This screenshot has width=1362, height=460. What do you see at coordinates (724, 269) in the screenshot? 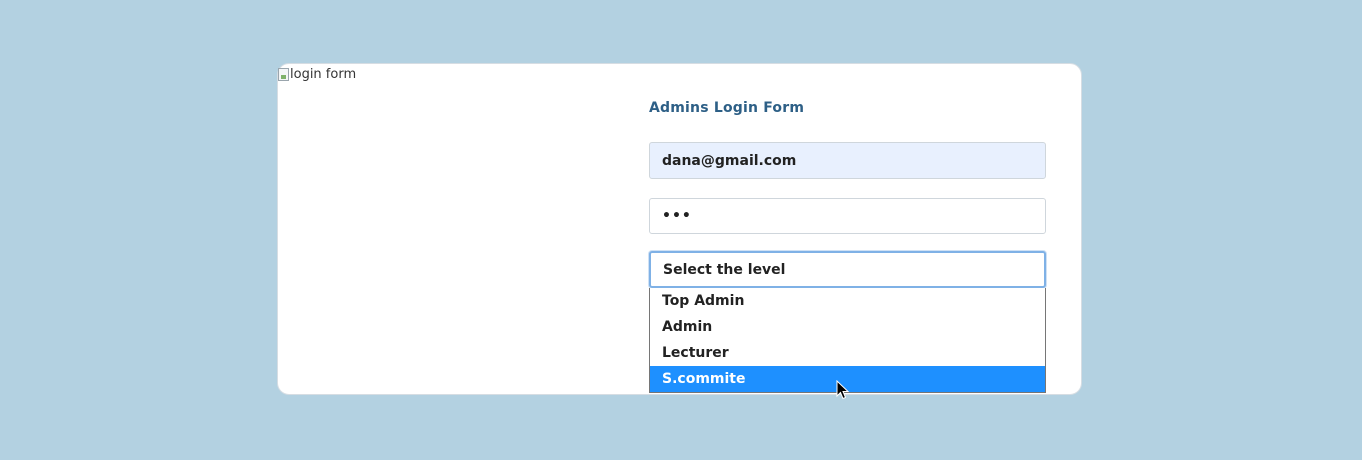
I see `level-select-label: Select the level` at bounding box center [724, 269].